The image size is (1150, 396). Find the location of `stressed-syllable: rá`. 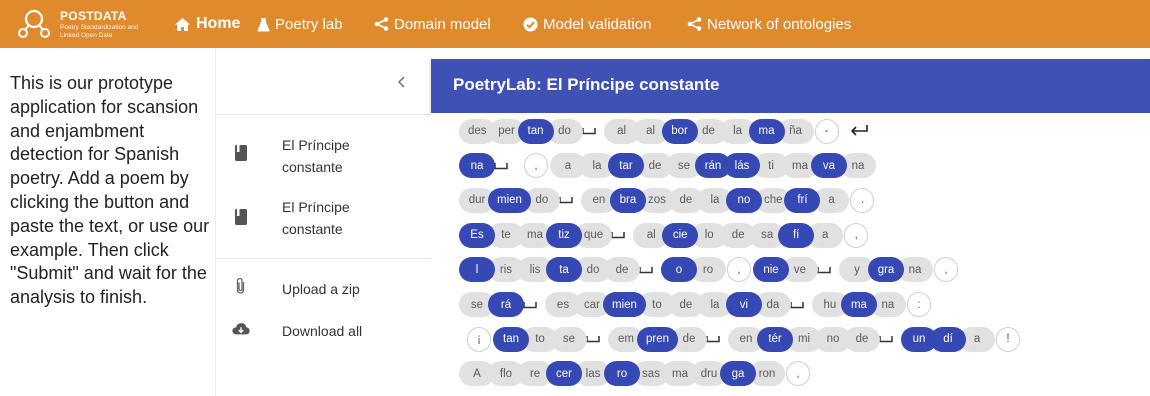

stressed-syllable: rá is located at coordinates (506, 304).